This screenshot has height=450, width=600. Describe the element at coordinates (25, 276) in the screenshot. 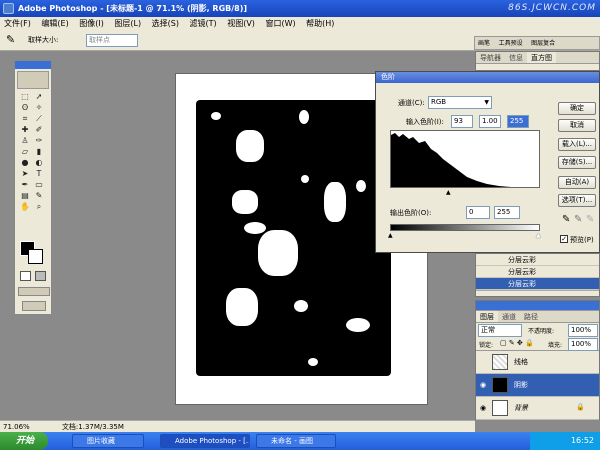

I see `standard-mode-icon` at that location.